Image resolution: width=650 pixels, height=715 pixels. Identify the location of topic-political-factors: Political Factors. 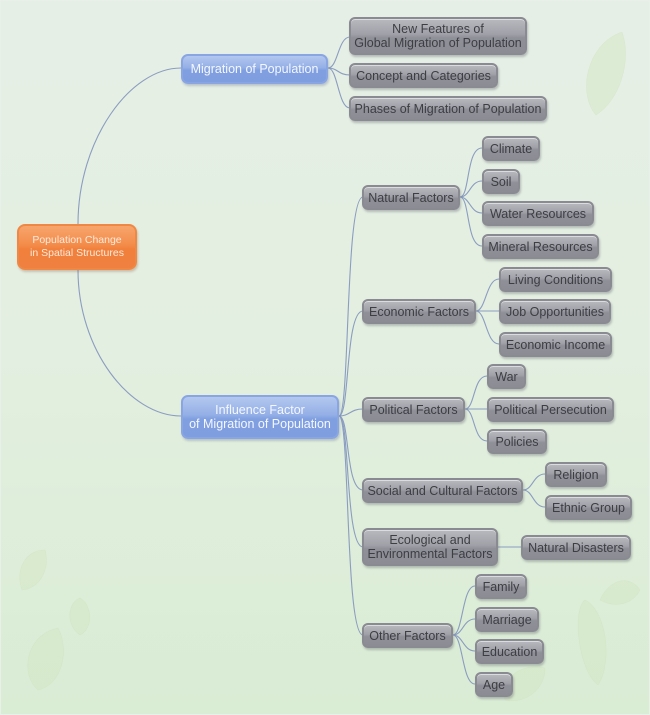
(413, 409).